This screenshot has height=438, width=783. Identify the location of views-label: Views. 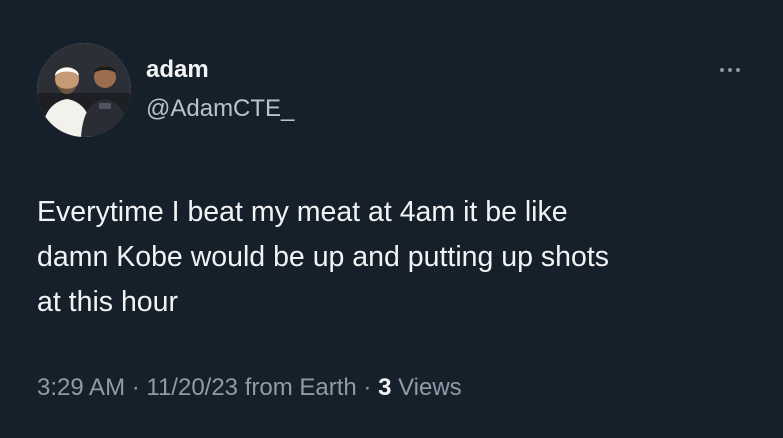
(426, 387).